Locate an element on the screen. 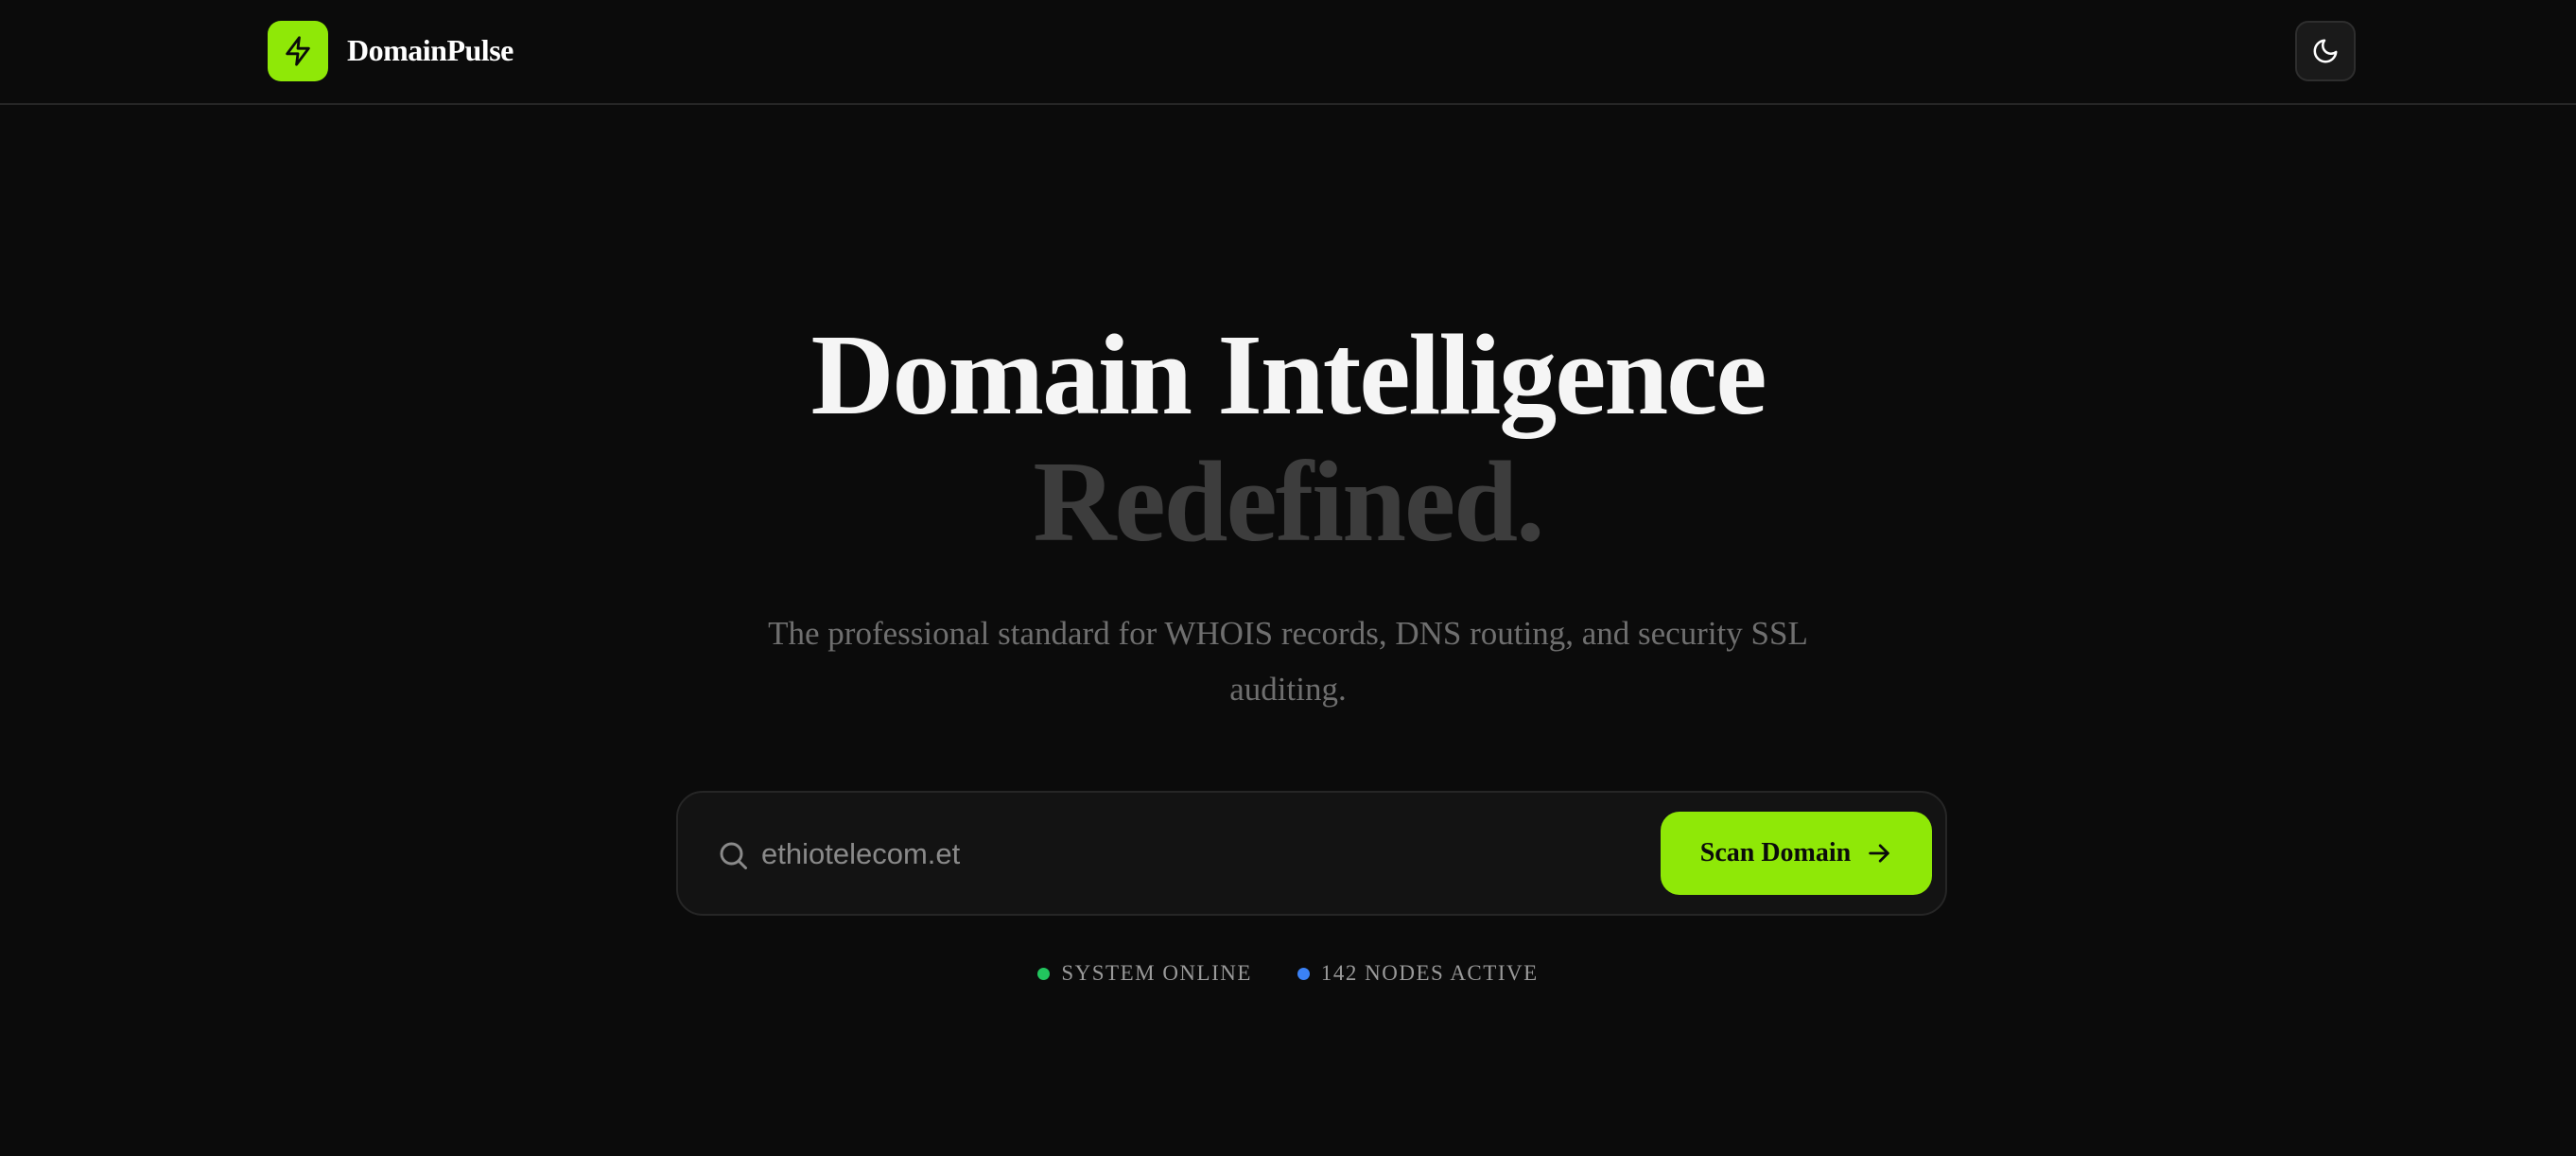 The height and width of the screenshot is (1156, 2576). moon-icon is located at coordinates (2325, 51).